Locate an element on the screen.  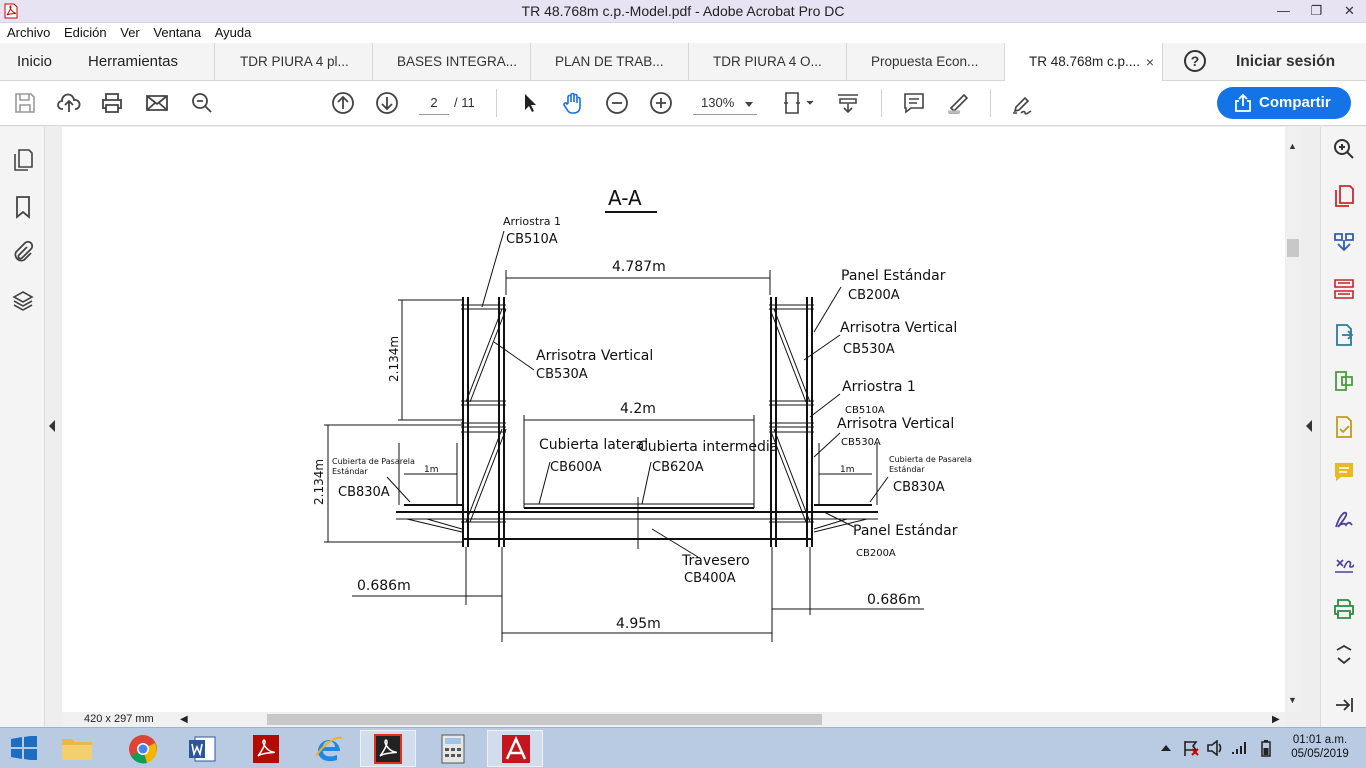
scroll-right-icon: ▶ is located at coordinates (1276, 719).